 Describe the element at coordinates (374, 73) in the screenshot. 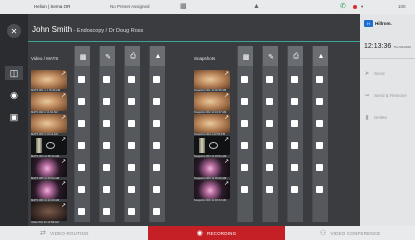

I see `send-button: ➤ Send` at that location.